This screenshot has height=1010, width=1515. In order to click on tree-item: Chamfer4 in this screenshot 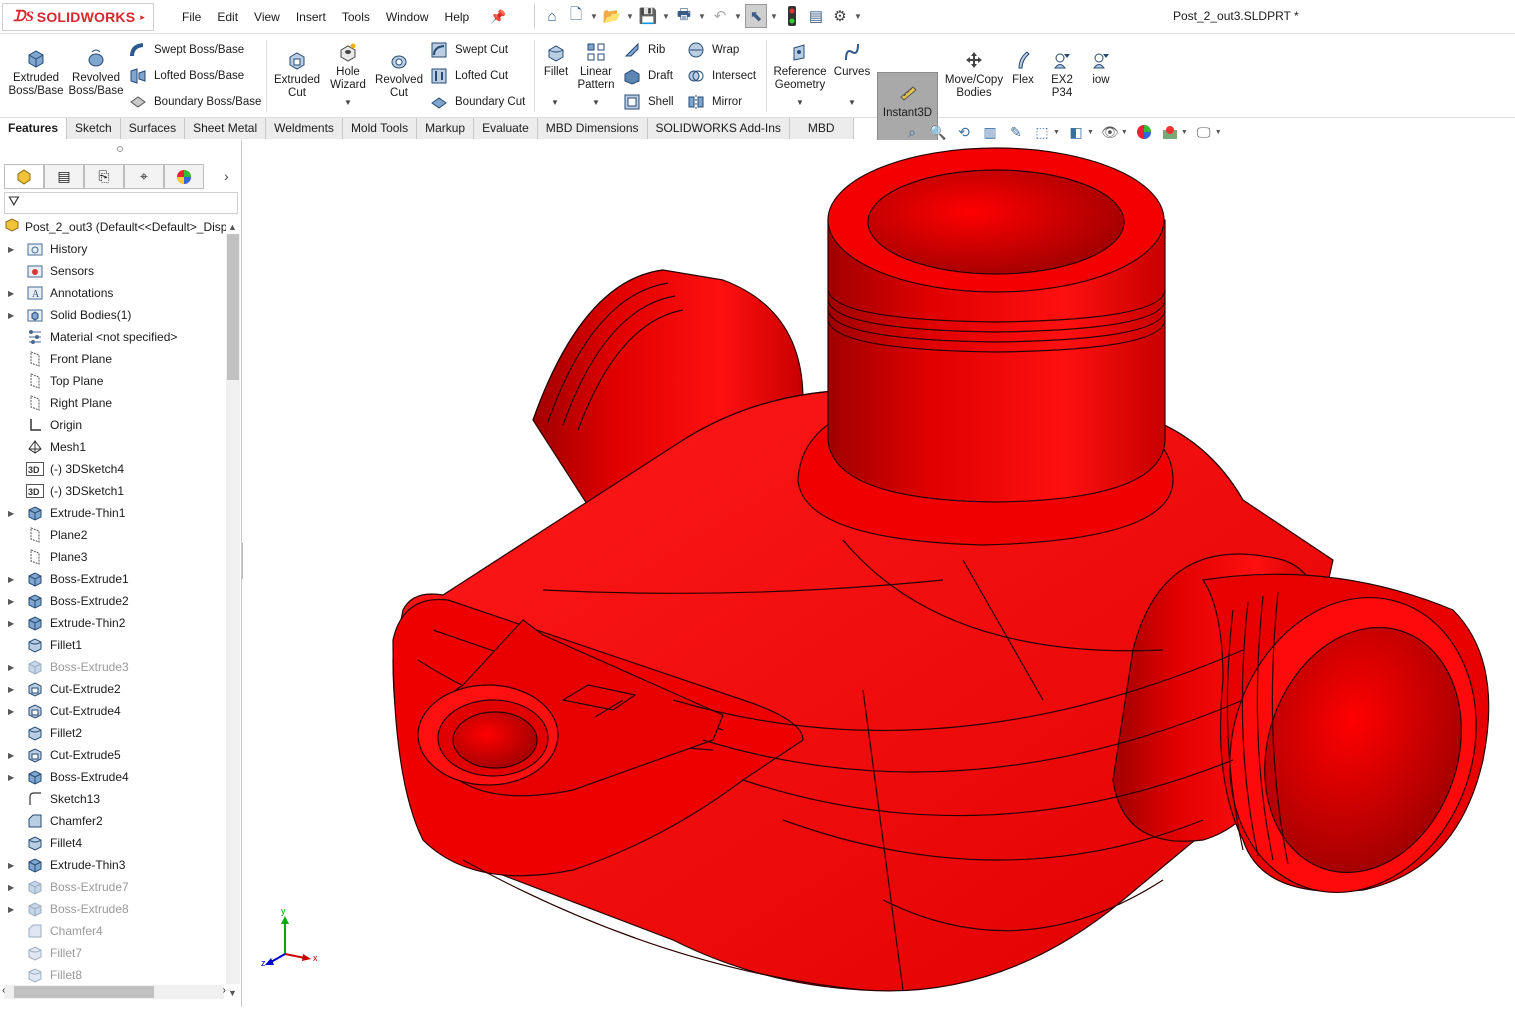, I will do `click(113, 931)`.